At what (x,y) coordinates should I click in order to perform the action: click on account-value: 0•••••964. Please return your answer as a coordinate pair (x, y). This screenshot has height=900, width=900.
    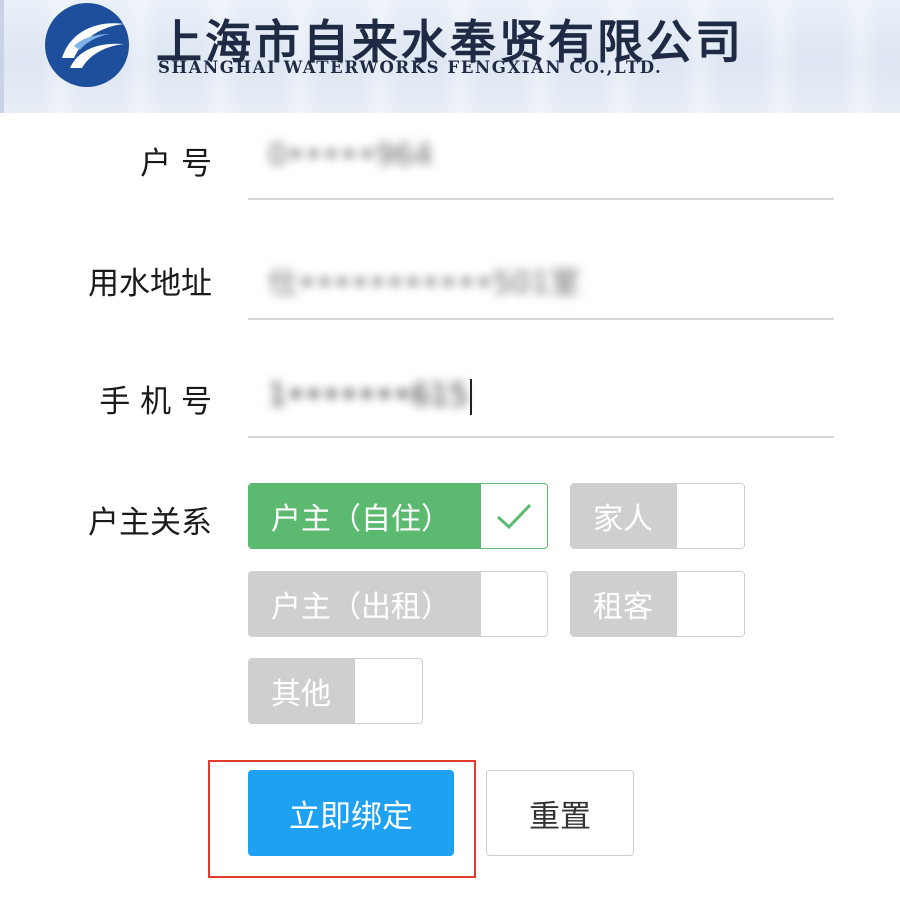
    Looking at the image, I should click on (350, 155).